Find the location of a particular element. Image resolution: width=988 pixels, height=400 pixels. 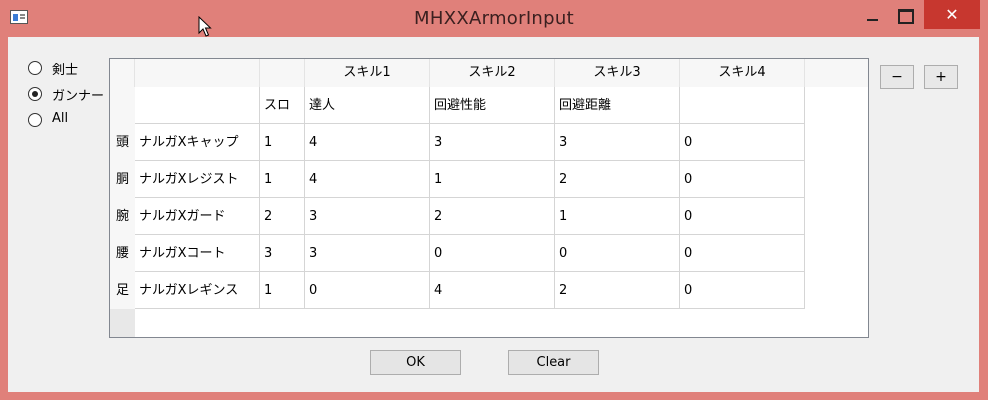

skill2-value-cell: 2 is located at coordinates (492, 216).